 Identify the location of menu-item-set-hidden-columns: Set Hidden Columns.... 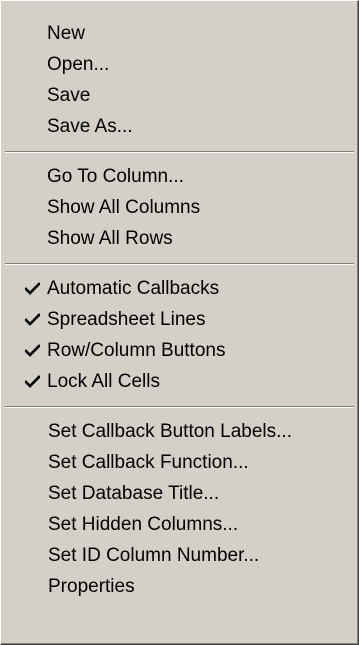
(179, 524).